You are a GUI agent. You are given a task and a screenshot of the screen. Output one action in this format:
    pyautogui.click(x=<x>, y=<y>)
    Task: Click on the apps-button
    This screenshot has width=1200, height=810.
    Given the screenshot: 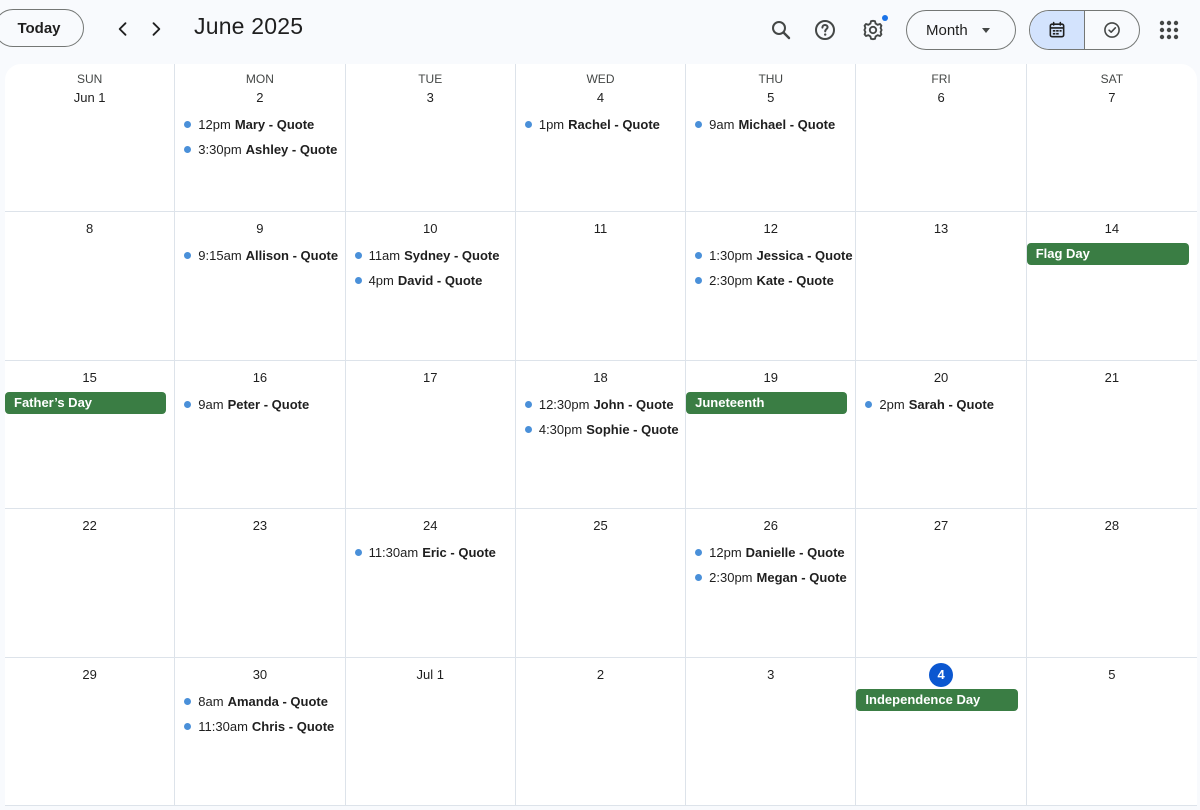 What is the action you would take?
    pyautogui.click(x=1169, y=30)
    